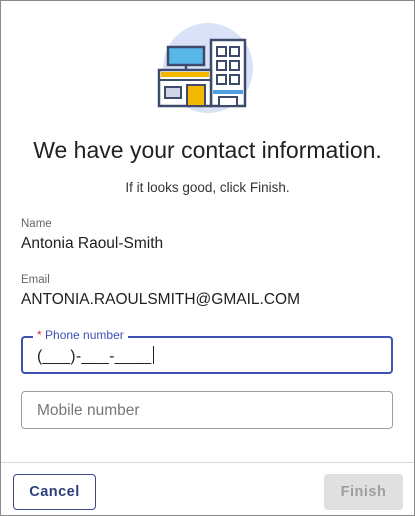  What do you see at coordinates (160, 299) in the screenshot?
I see `email-value: ANTONIA.RAOULSMITH@GMAIL.COM` at bounding box center [160, 299].